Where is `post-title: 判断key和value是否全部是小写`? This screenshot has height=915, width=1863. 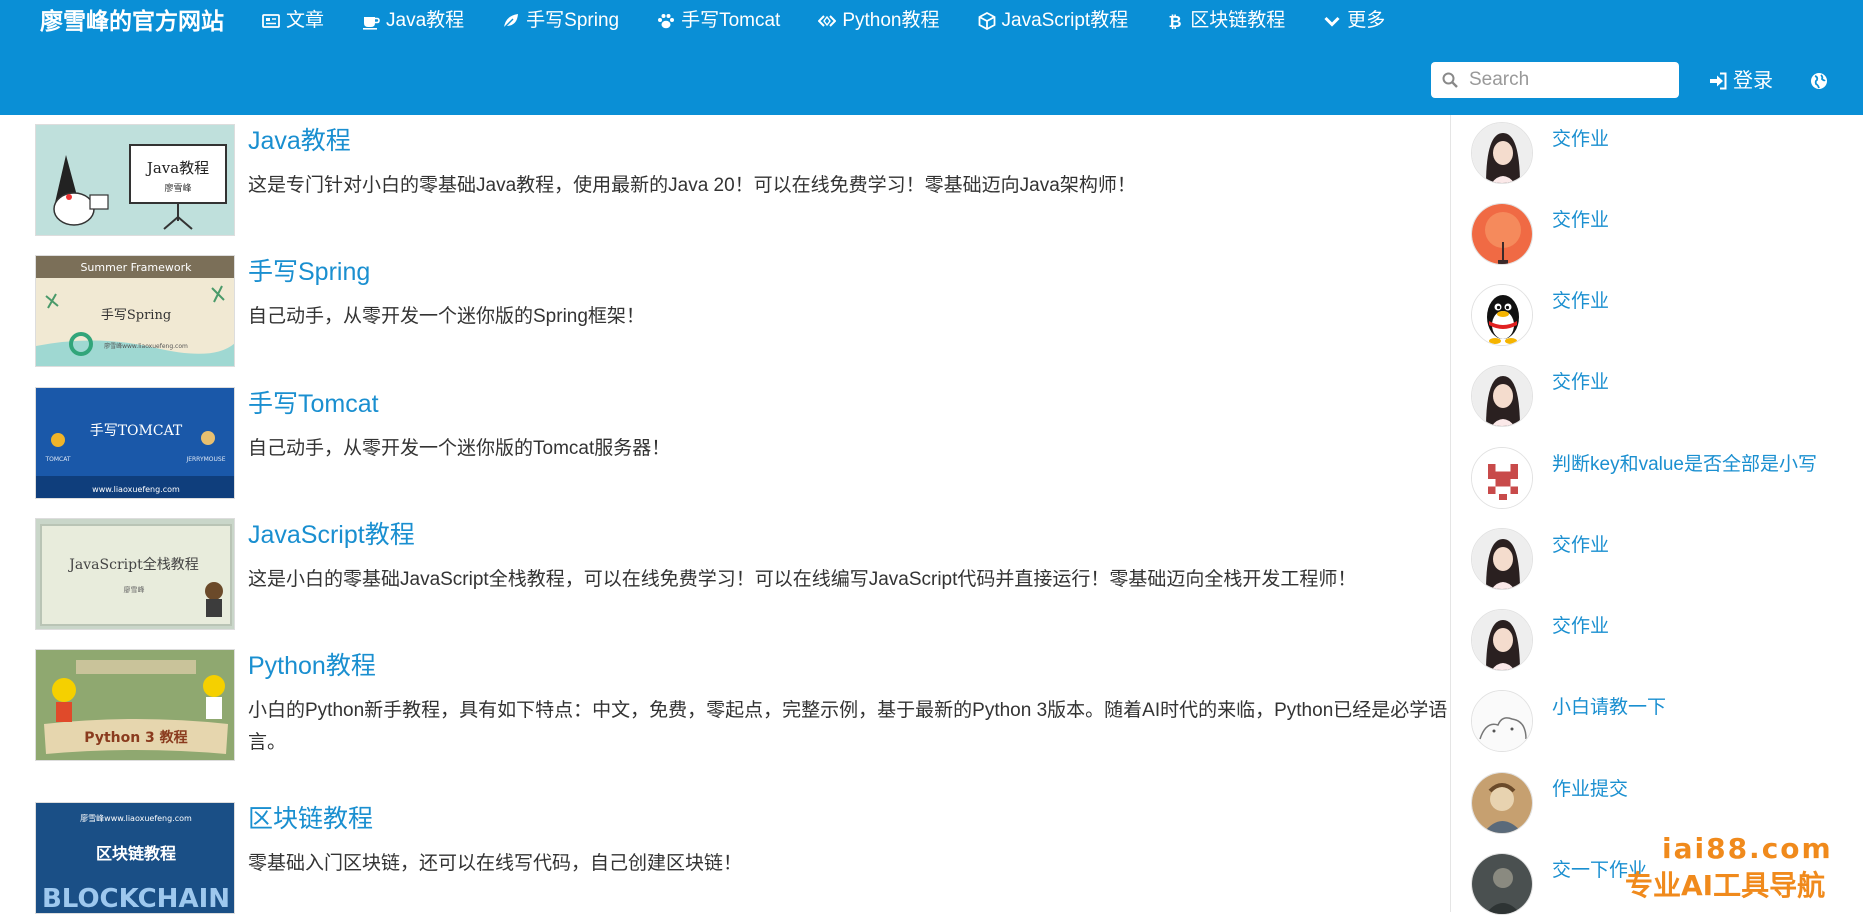 post-title: 判断key和value是否全部是小写 is located at coordinates (1684, 465).